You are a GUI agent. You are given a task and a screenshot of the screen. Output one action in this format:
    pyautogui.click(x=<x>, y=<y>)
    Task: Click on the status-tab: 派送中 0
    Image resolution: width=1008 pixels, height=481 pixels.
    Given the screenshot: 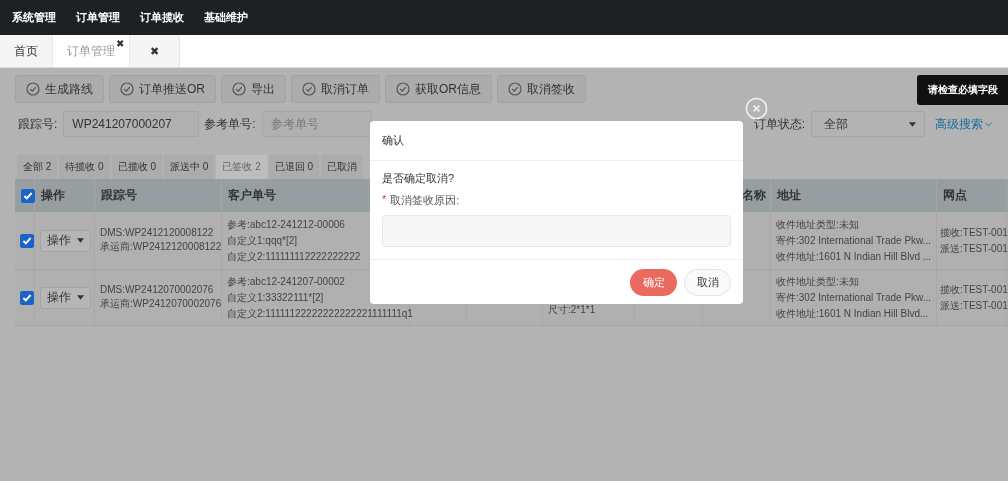 What is the action you would take?
    pyautogui.click(x=189, y=167)
    